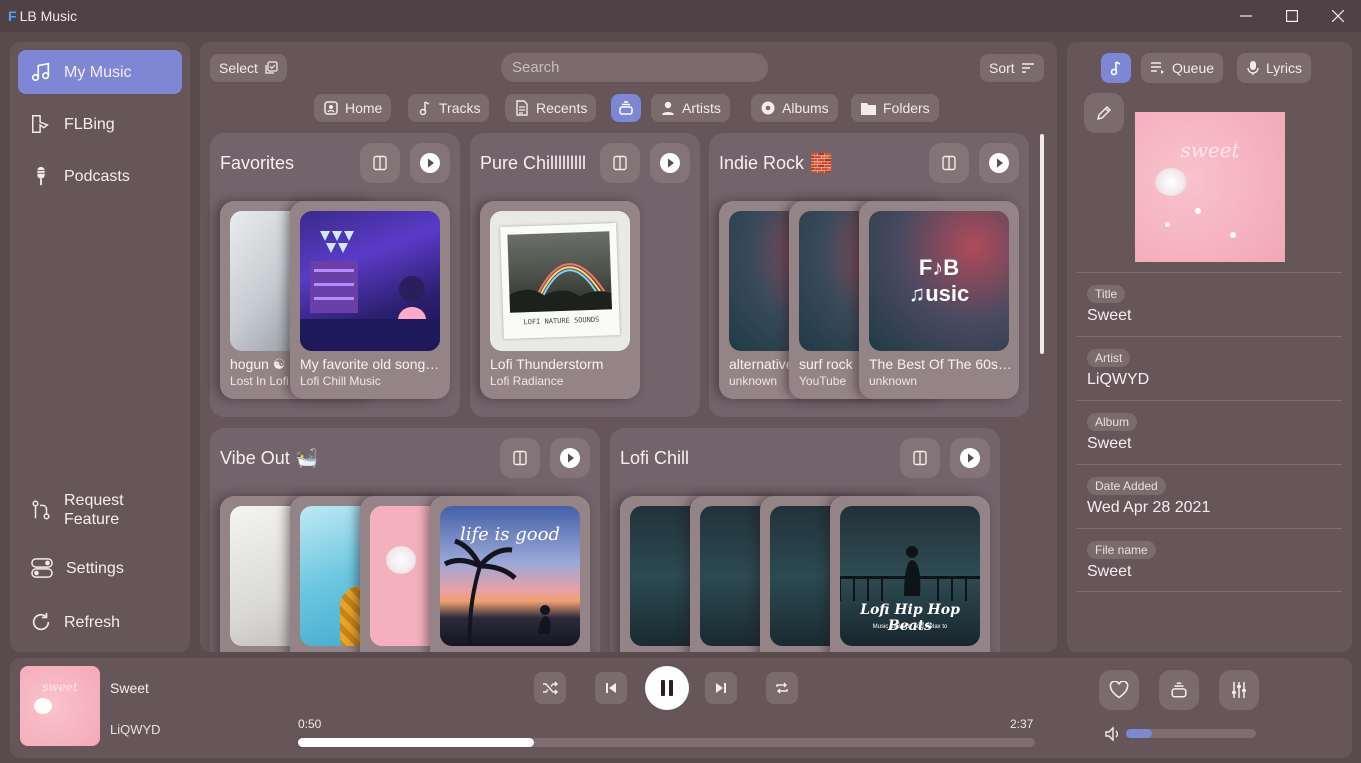 This screenshot has width=1361, height=763. Describe the element at coordinates (721, 688) in the screenshot. I see `next-button` at that location.